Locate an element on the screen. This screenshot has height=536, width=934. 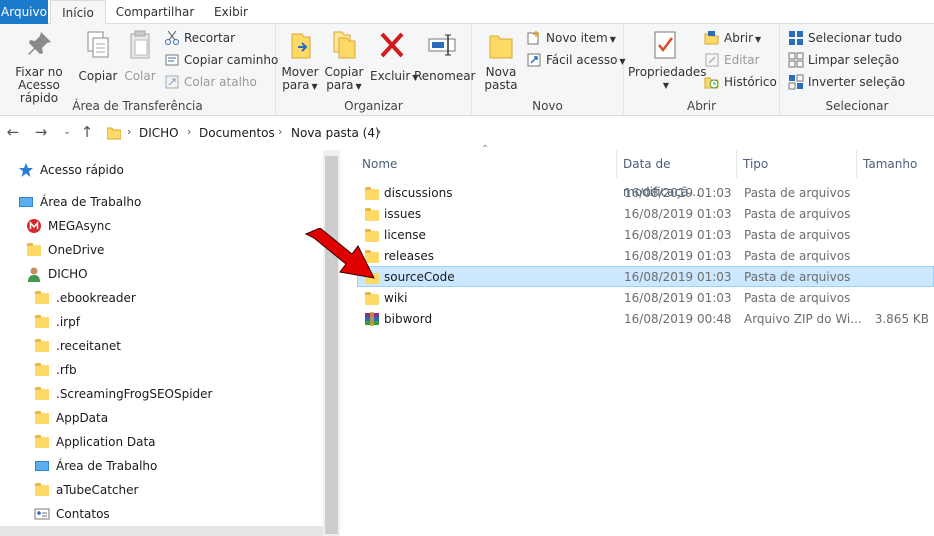
nav-item-onedrive: OneDrive is located at coordinates (172, 250).